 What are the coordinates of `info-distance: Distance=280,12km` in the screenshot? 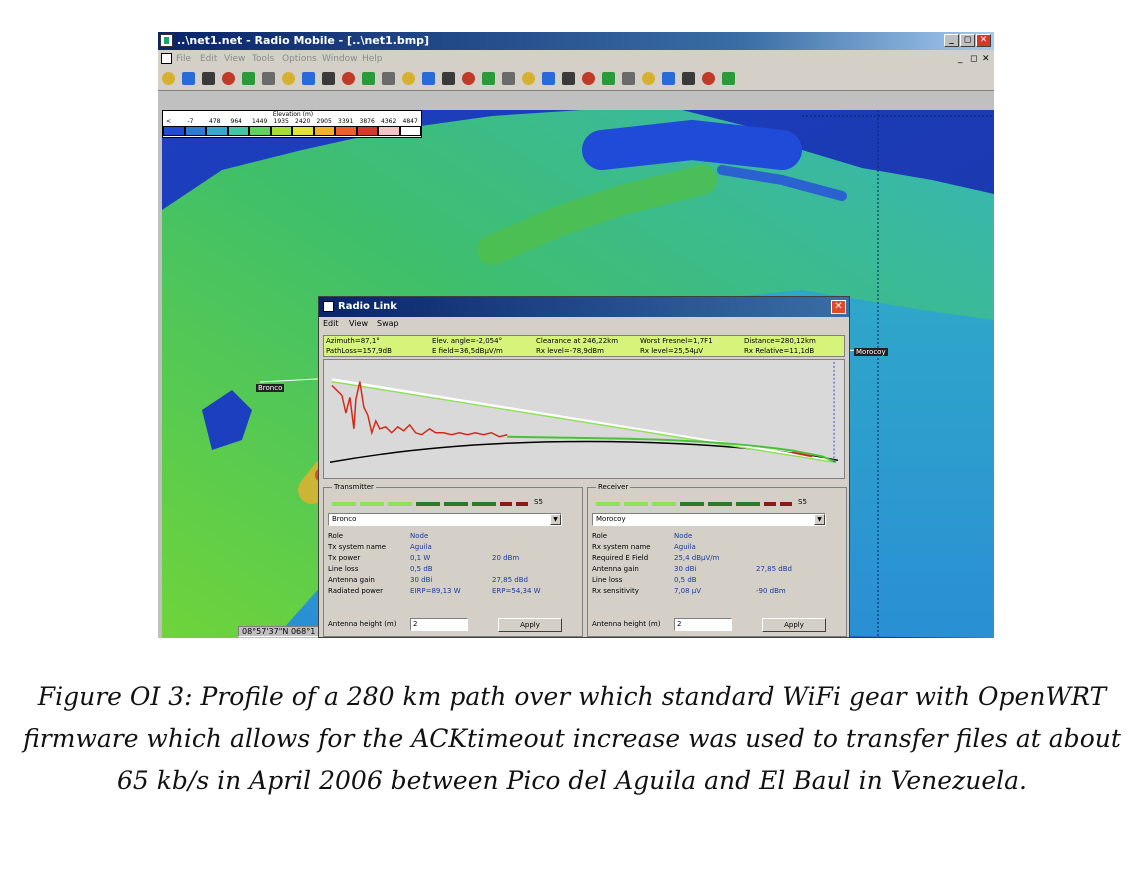 It's located at (780, 341).